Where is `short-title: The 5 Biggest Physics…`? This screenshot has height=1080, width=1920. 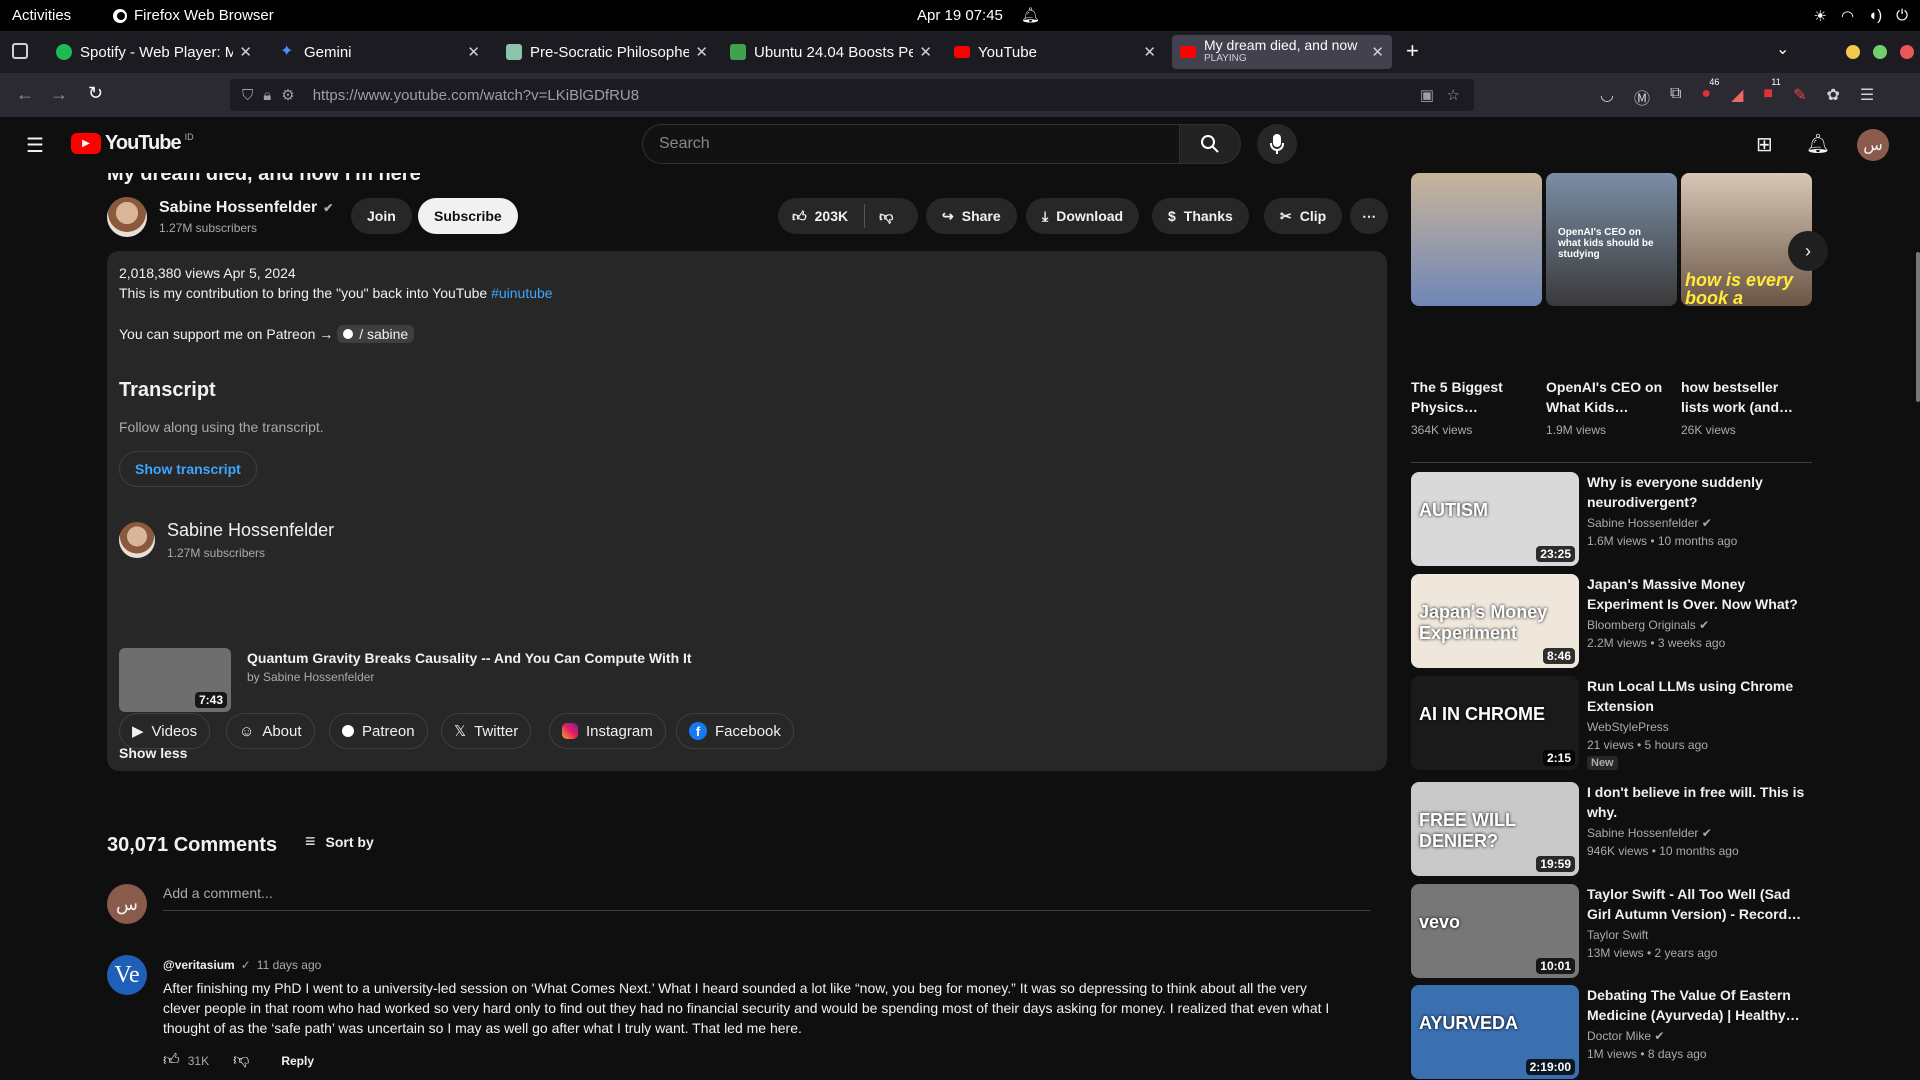 short-title: The 5 Biggest Physics… is located at coordinates (1475, 397).